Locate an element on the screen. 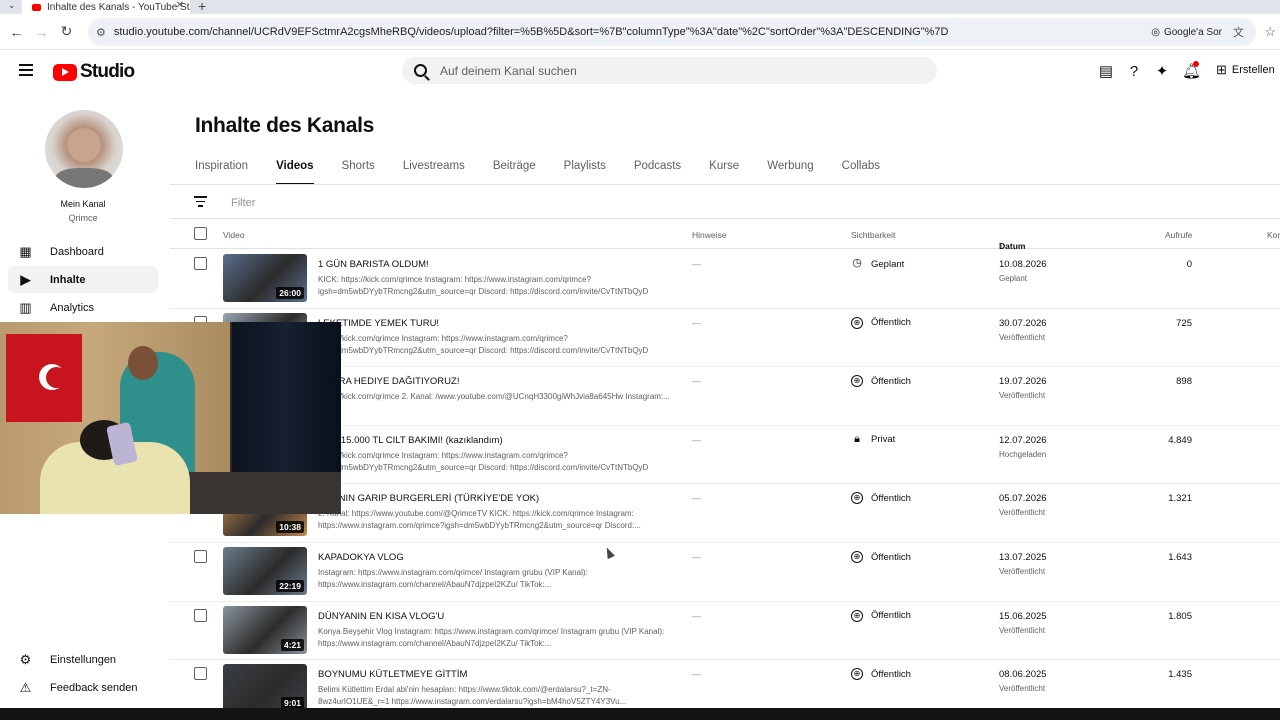 This screenshot has width=1280, height=720. video-date: 30.07.2026 is located at coordinates (1023, 323).